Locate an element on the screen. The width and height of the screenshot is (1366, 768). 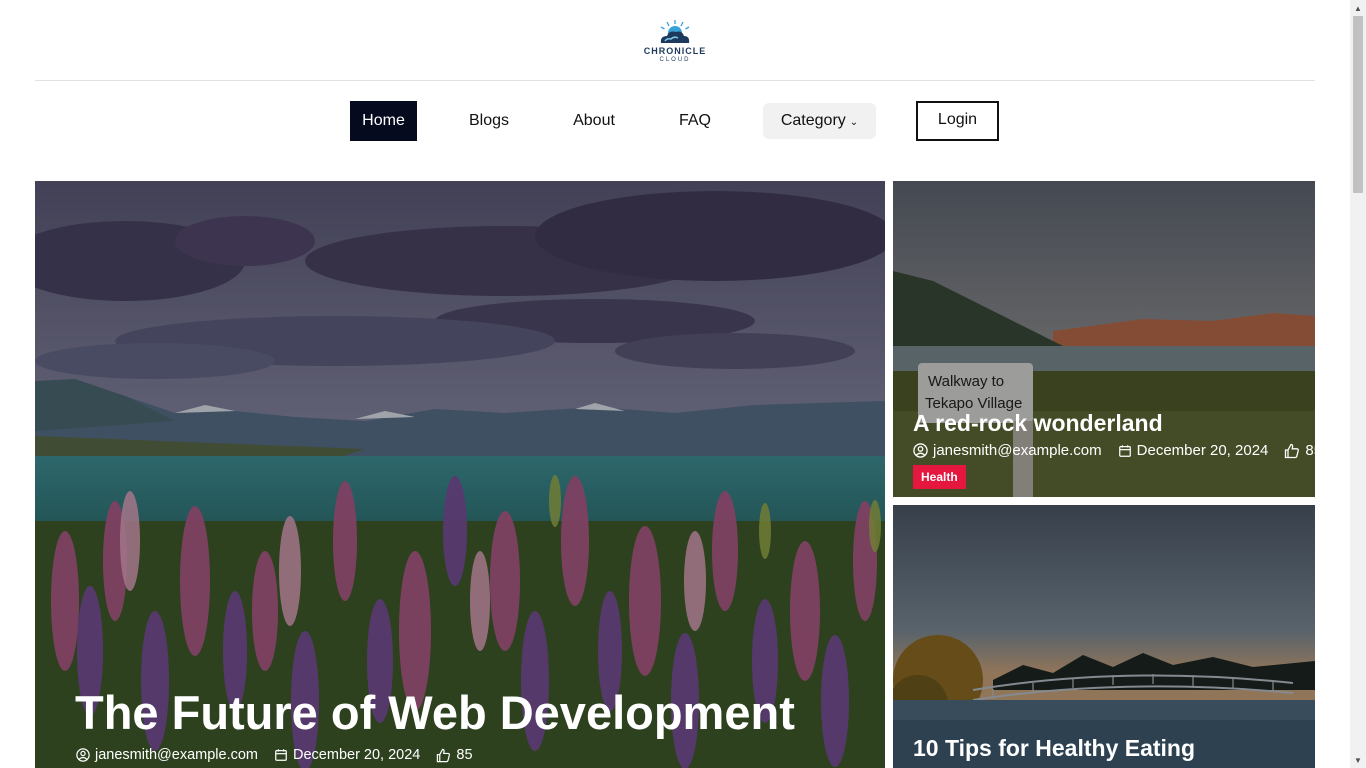
logo-wordmark: CHRONICLE is located at coordinates (675, 51).